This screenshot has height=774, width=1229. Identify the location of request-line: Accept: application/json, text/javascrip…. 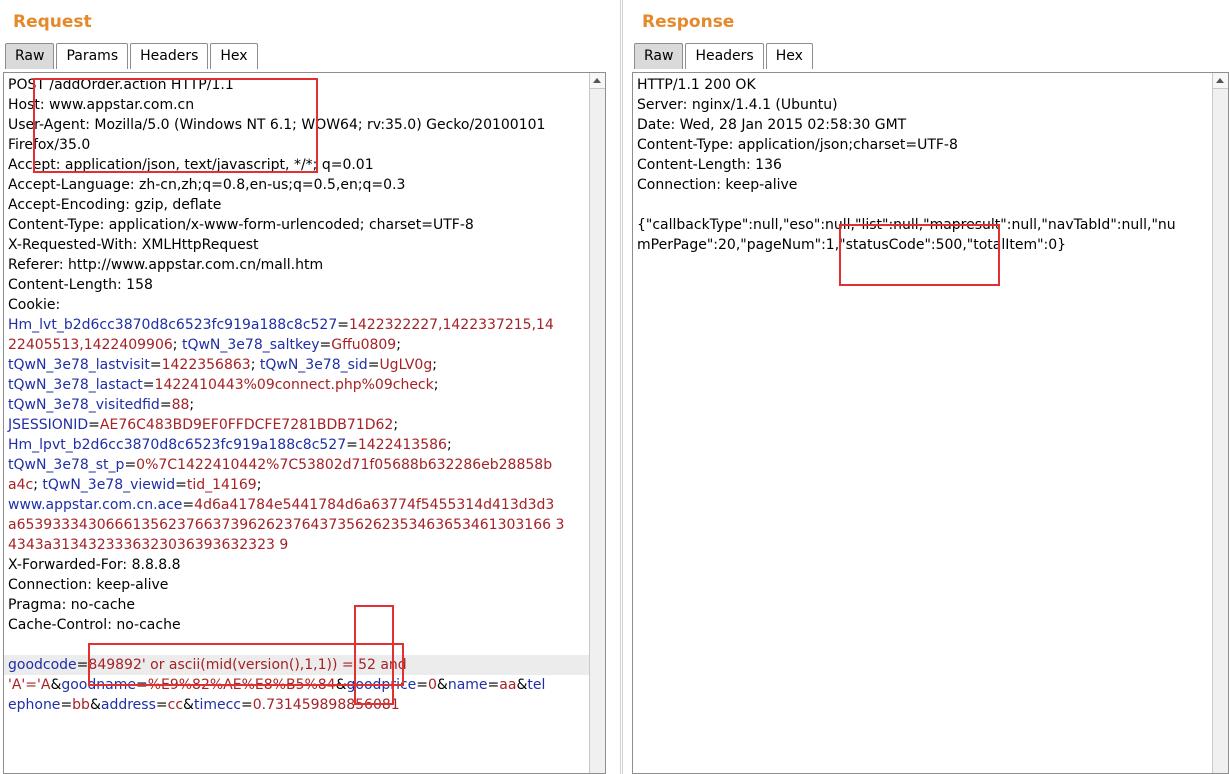
(297, 165).